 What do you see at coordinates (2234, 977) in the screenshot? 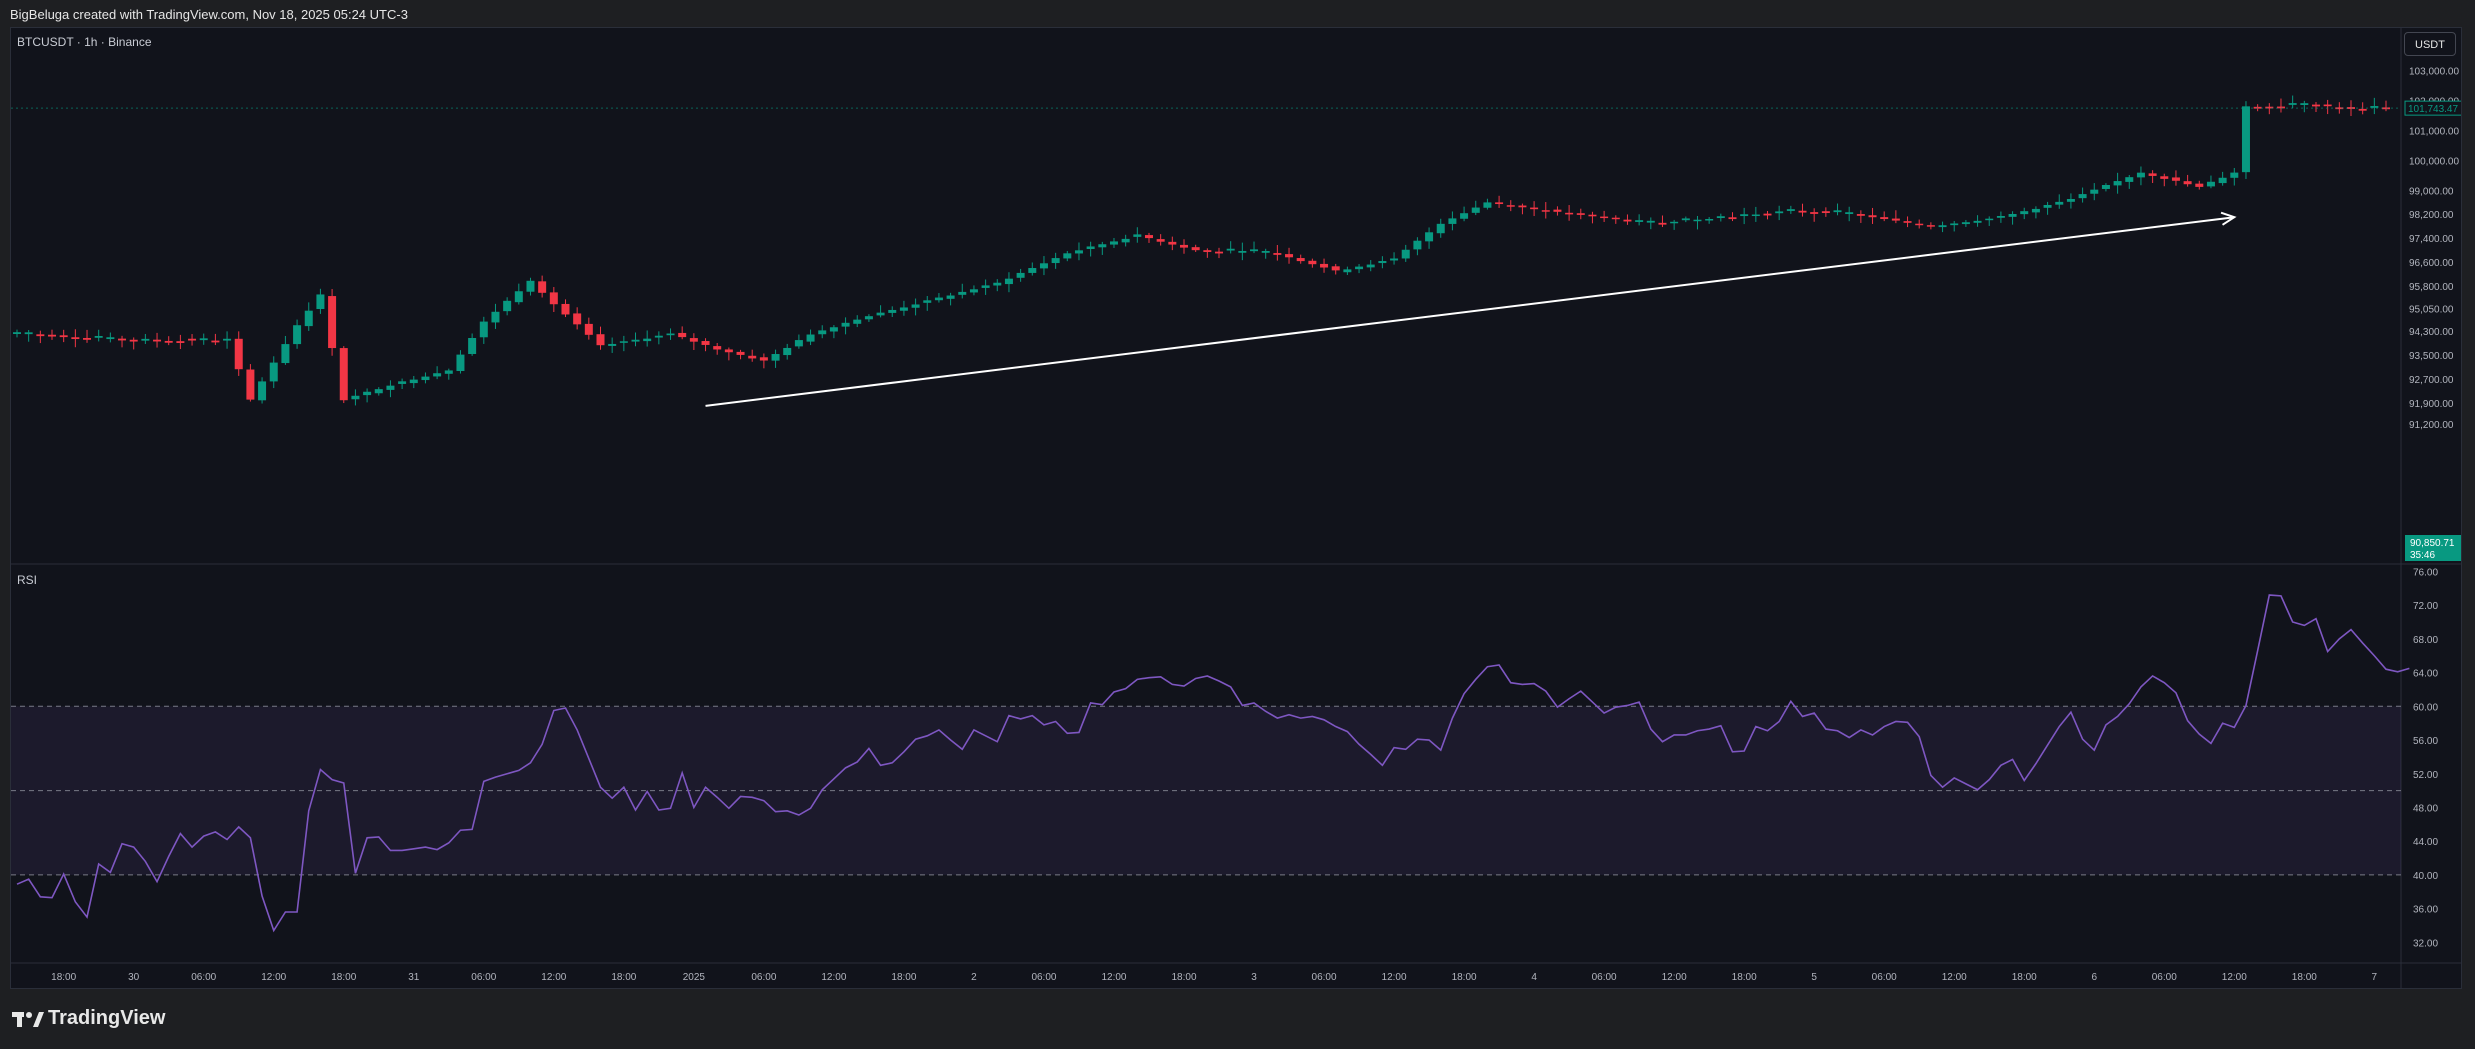
I see `time-axis-tick: 12:00` at bounding box center [2234, 977].